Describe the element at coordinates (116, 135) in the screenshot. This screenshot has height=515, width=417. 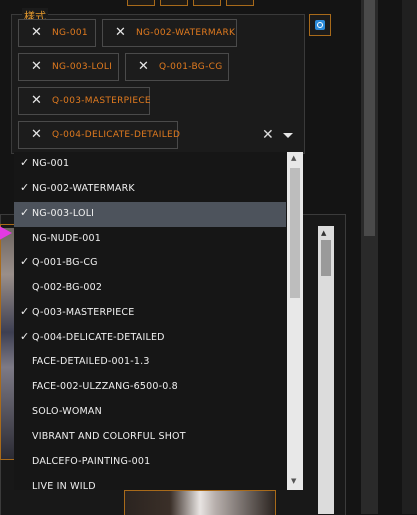
I see `chip-label: Q-004-DELICATE-DETAILED` at that location.